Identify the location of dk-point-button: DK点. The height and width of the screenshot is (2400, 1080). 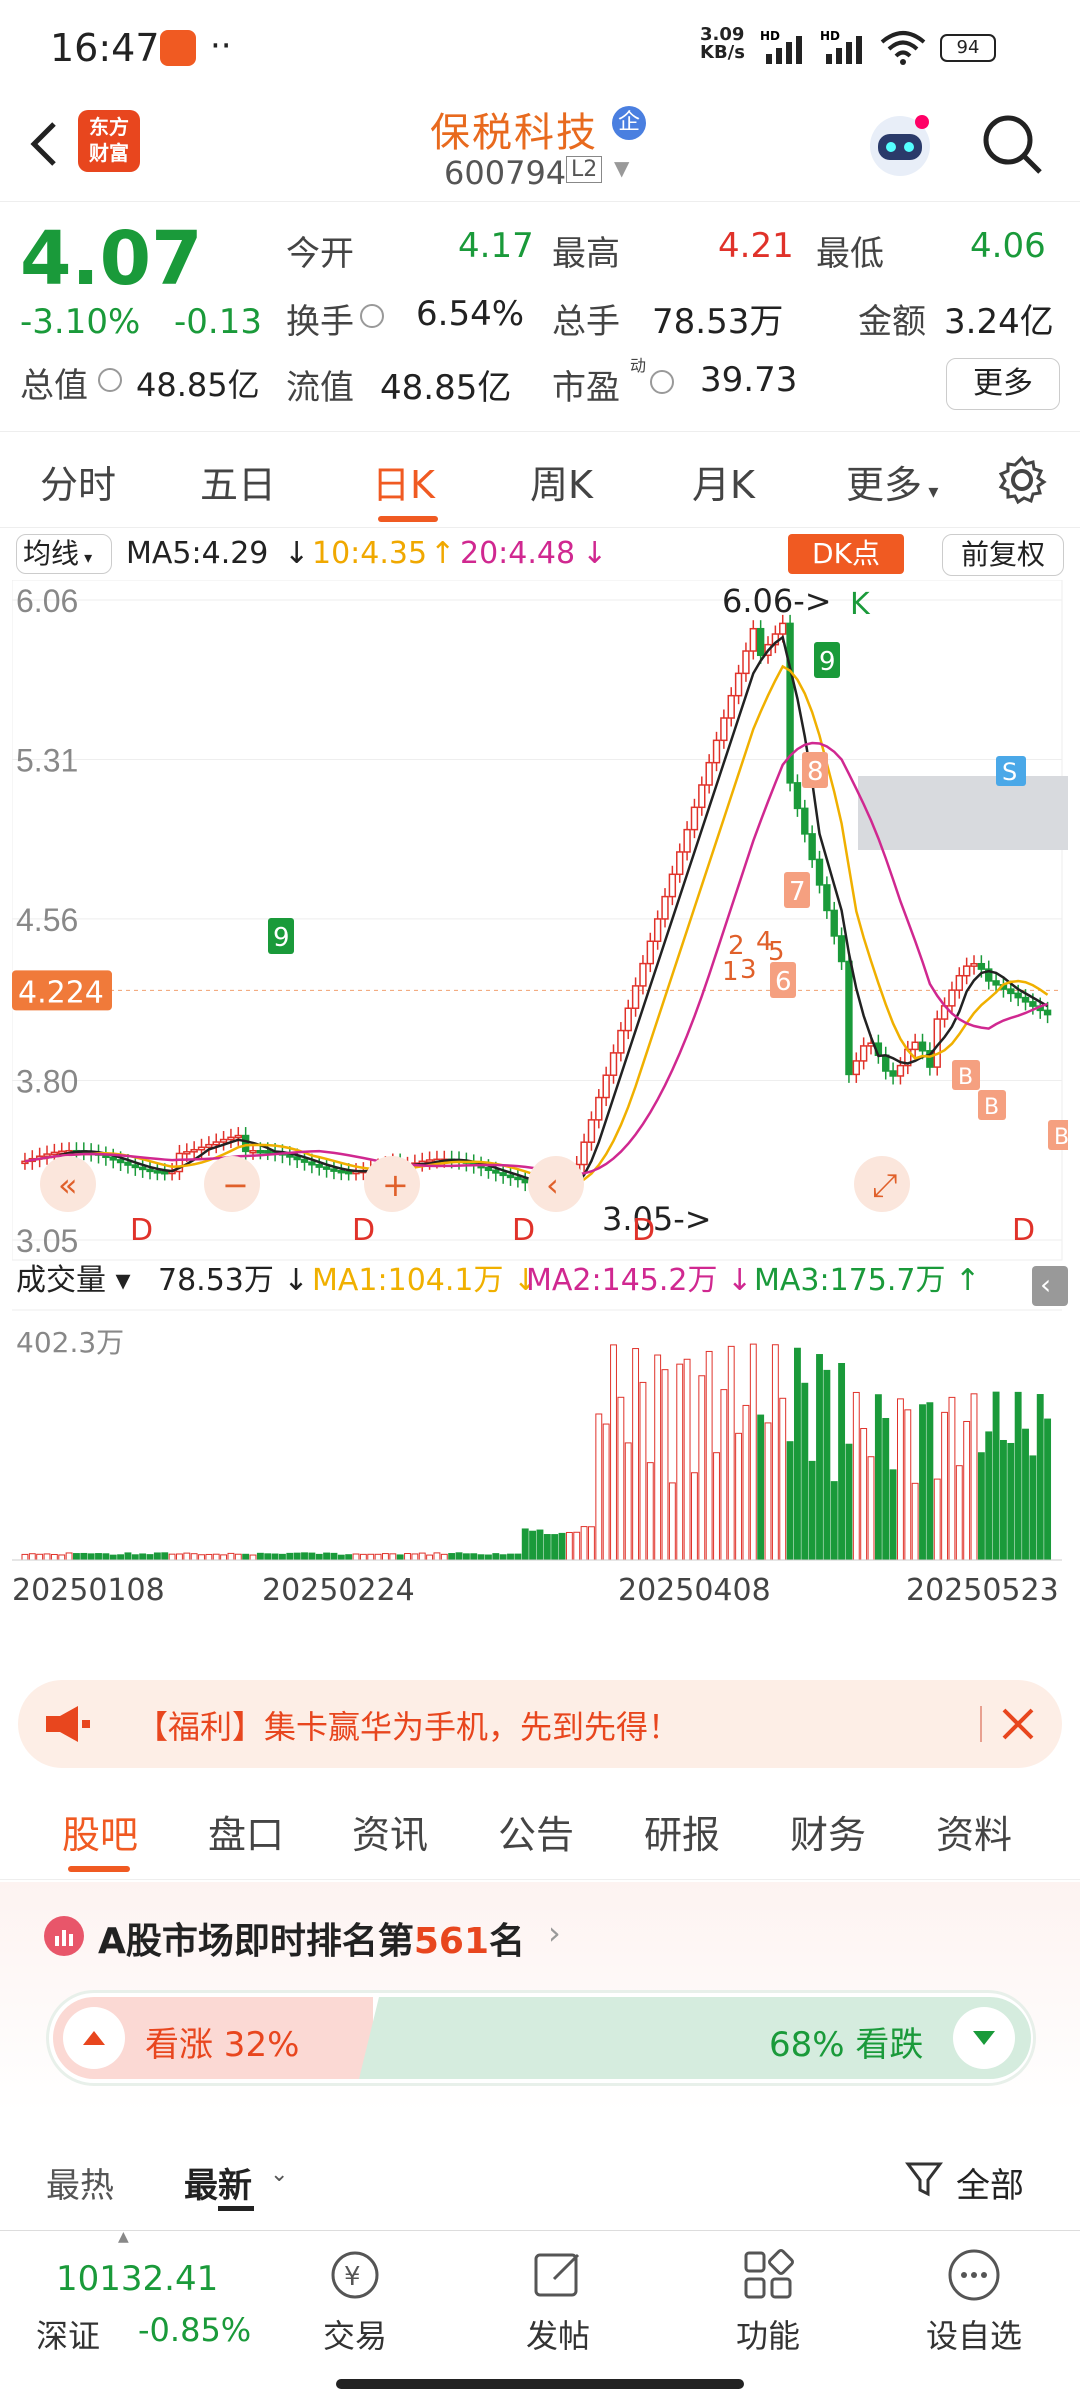
(846, 554).